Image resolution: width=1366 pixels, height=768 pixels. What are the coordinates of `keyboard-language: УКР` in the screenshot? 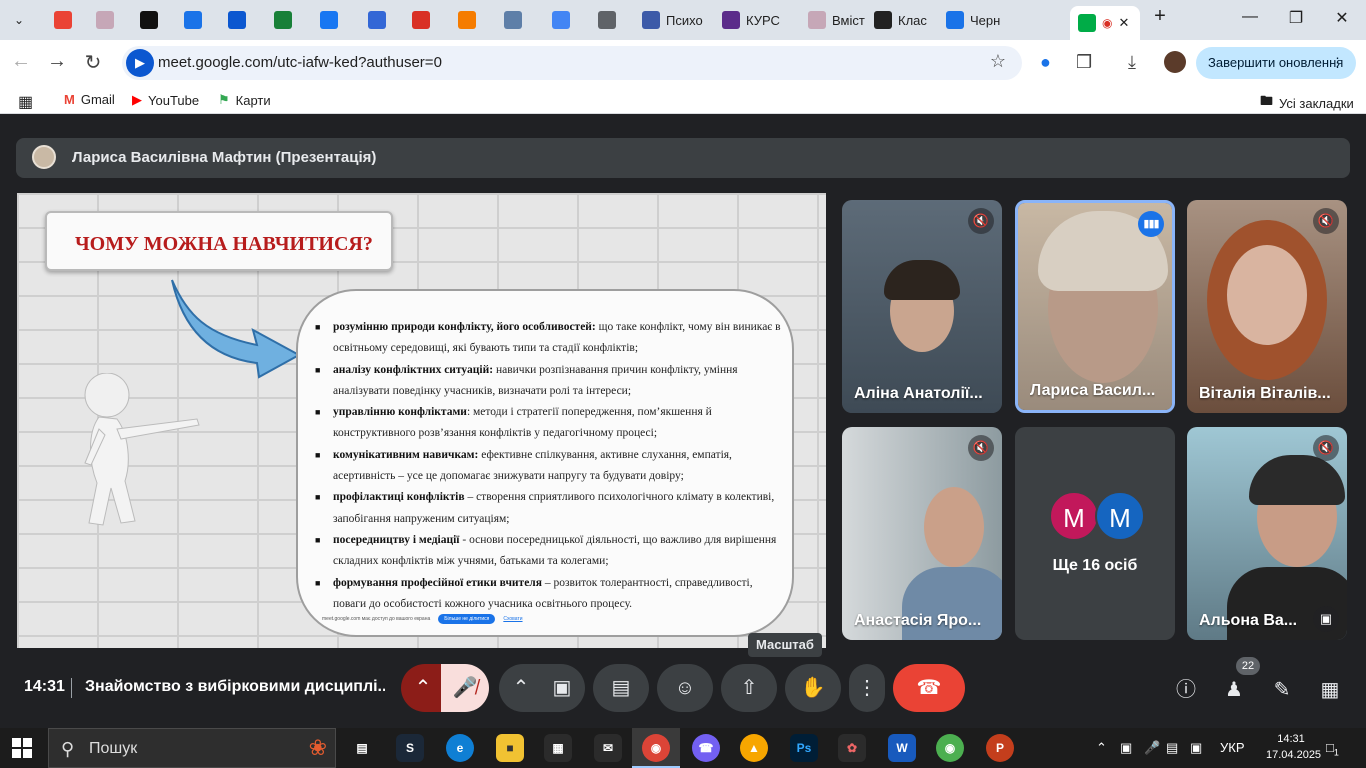 It's located at (1232, 747).